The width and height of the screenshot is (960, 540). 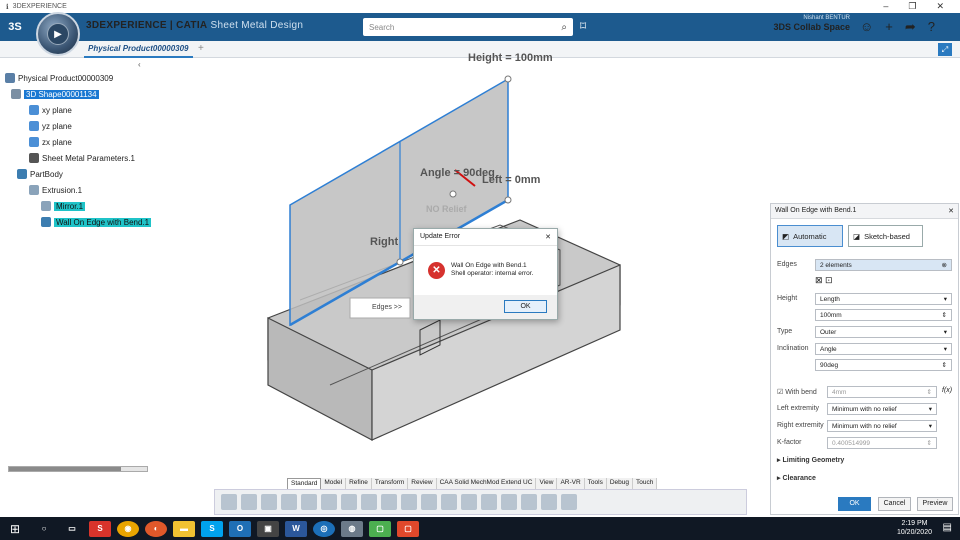 I want to click on clearance-section: ▸ Clearance, so click(x=796, y=478).